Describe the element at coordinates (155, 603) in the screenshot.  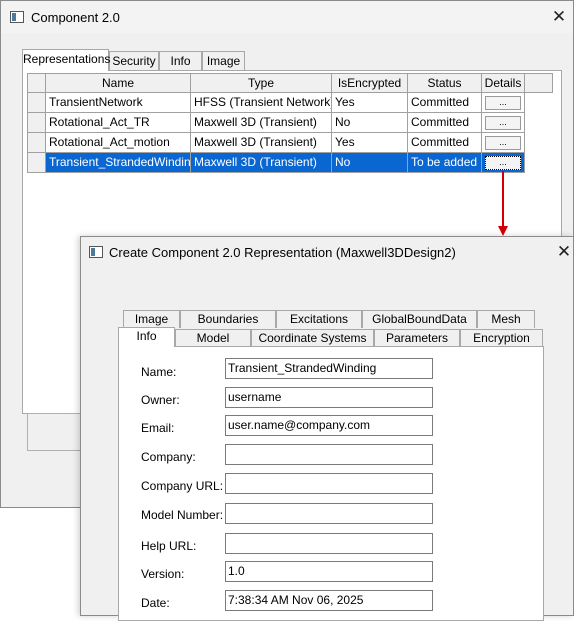
I see `date-label: Date:` at that location.